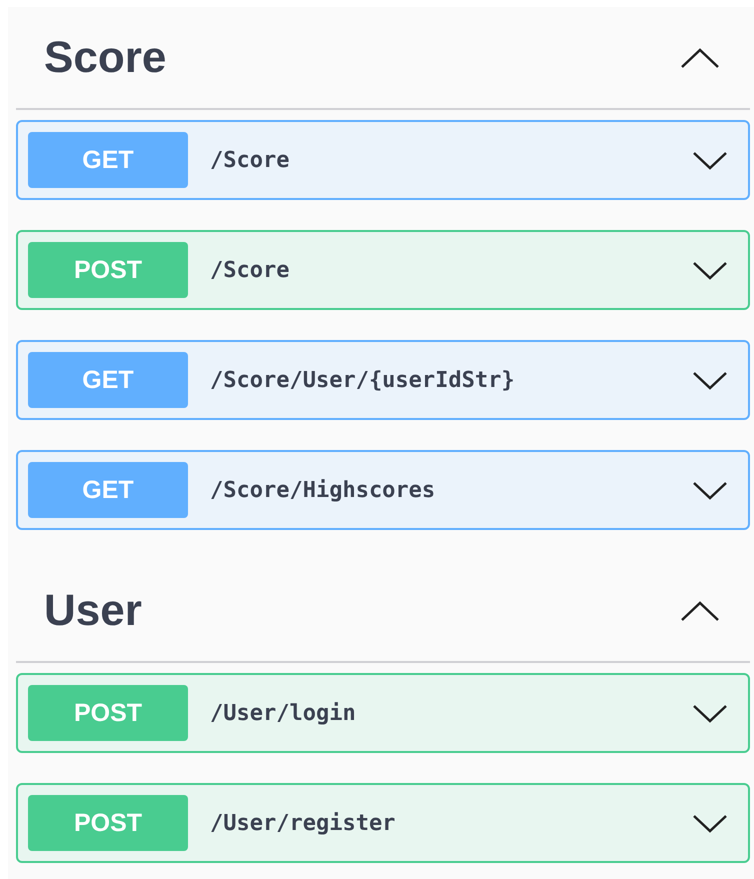 This screenshot has width=754, height=879. What do you see at coordinates (383, 270) in the screenshot?
I see `operation-row: POST /Score` at bounding box center [383, 270].